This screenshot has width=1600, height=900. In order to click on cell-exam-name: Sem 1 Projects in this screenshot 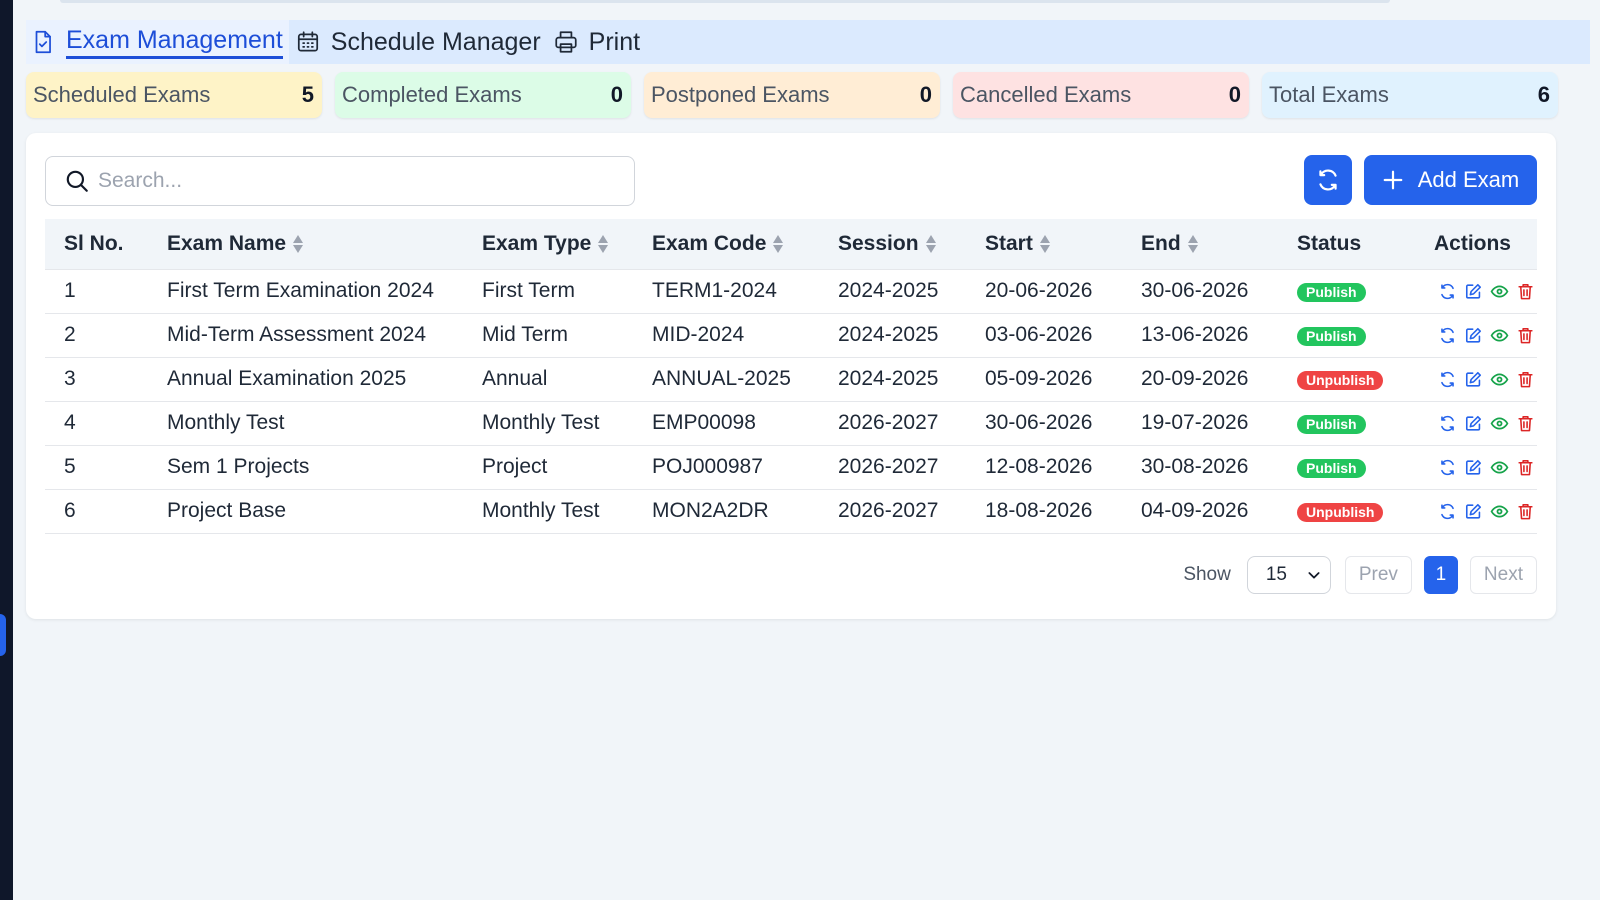, I will do `click(238, 466)`.